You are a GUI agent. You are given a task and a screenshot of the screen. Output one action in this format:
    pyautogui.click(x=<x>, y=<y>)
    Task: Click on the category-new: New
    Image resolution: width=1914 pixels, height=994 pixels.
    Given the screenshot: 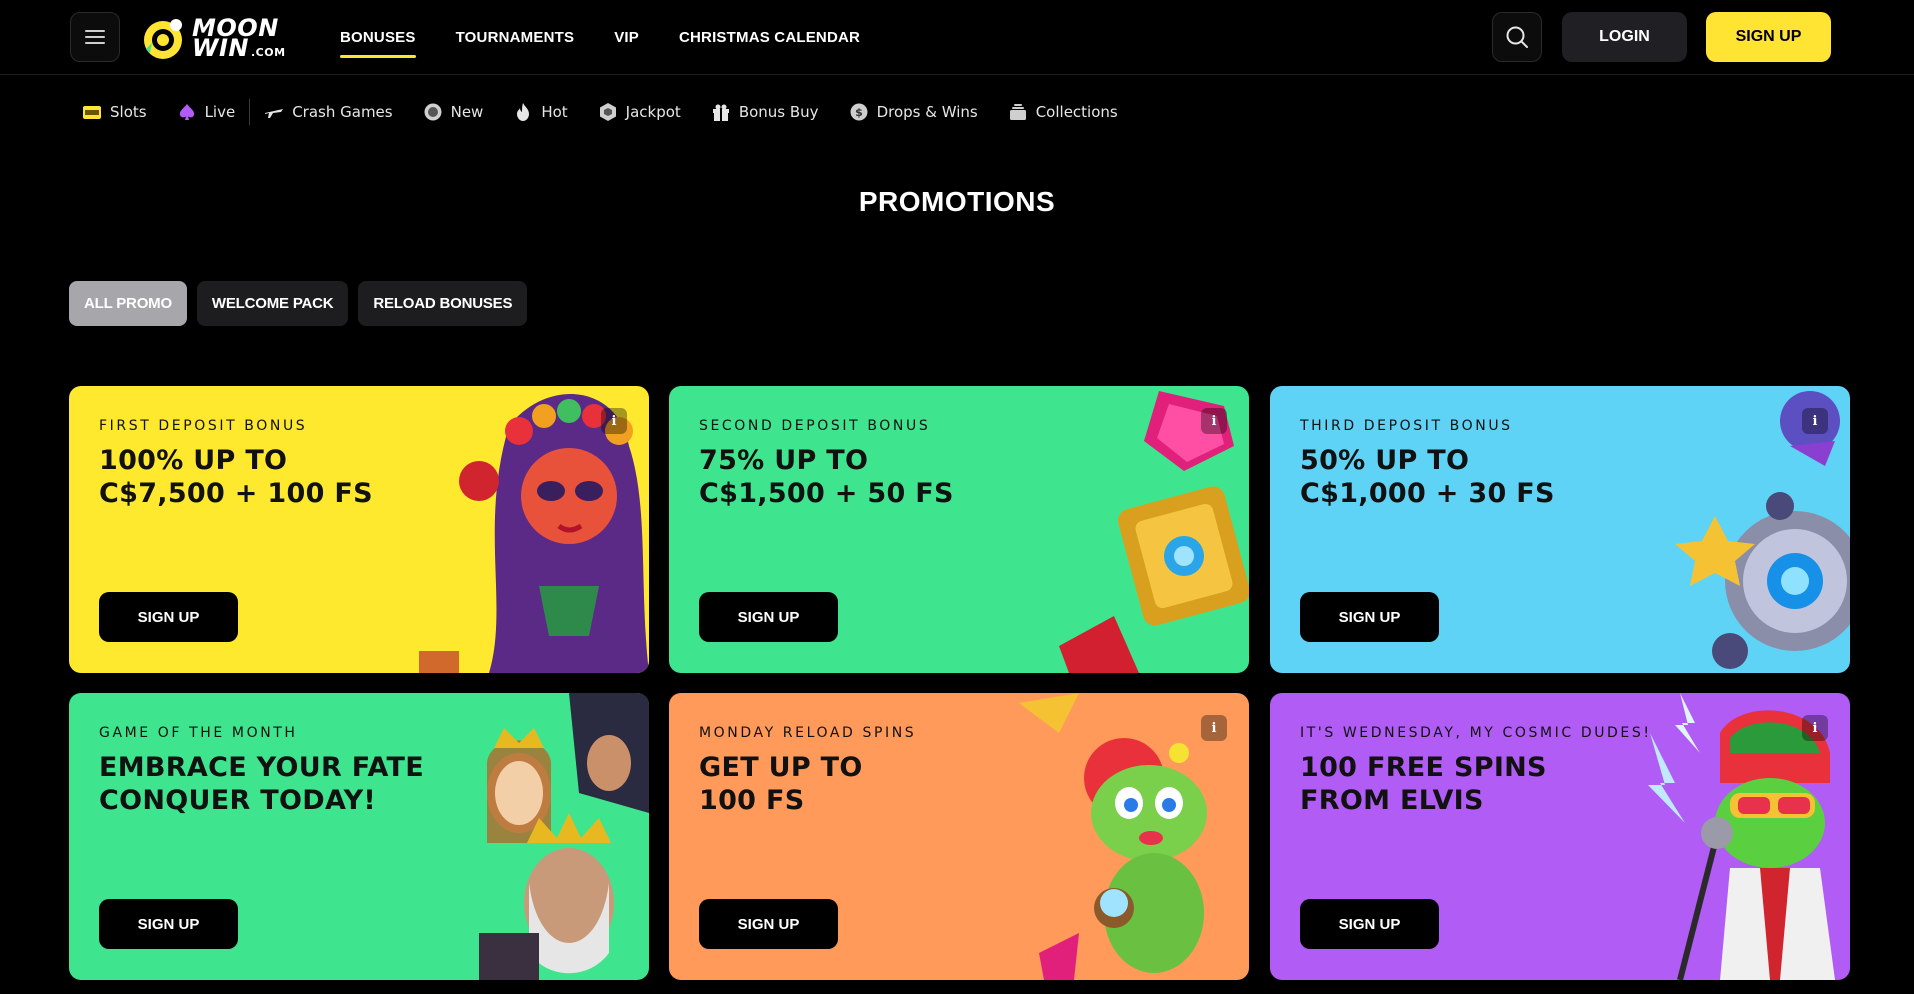 What is the action you would take?
    pyautogui.click(x=453, y=112)
    